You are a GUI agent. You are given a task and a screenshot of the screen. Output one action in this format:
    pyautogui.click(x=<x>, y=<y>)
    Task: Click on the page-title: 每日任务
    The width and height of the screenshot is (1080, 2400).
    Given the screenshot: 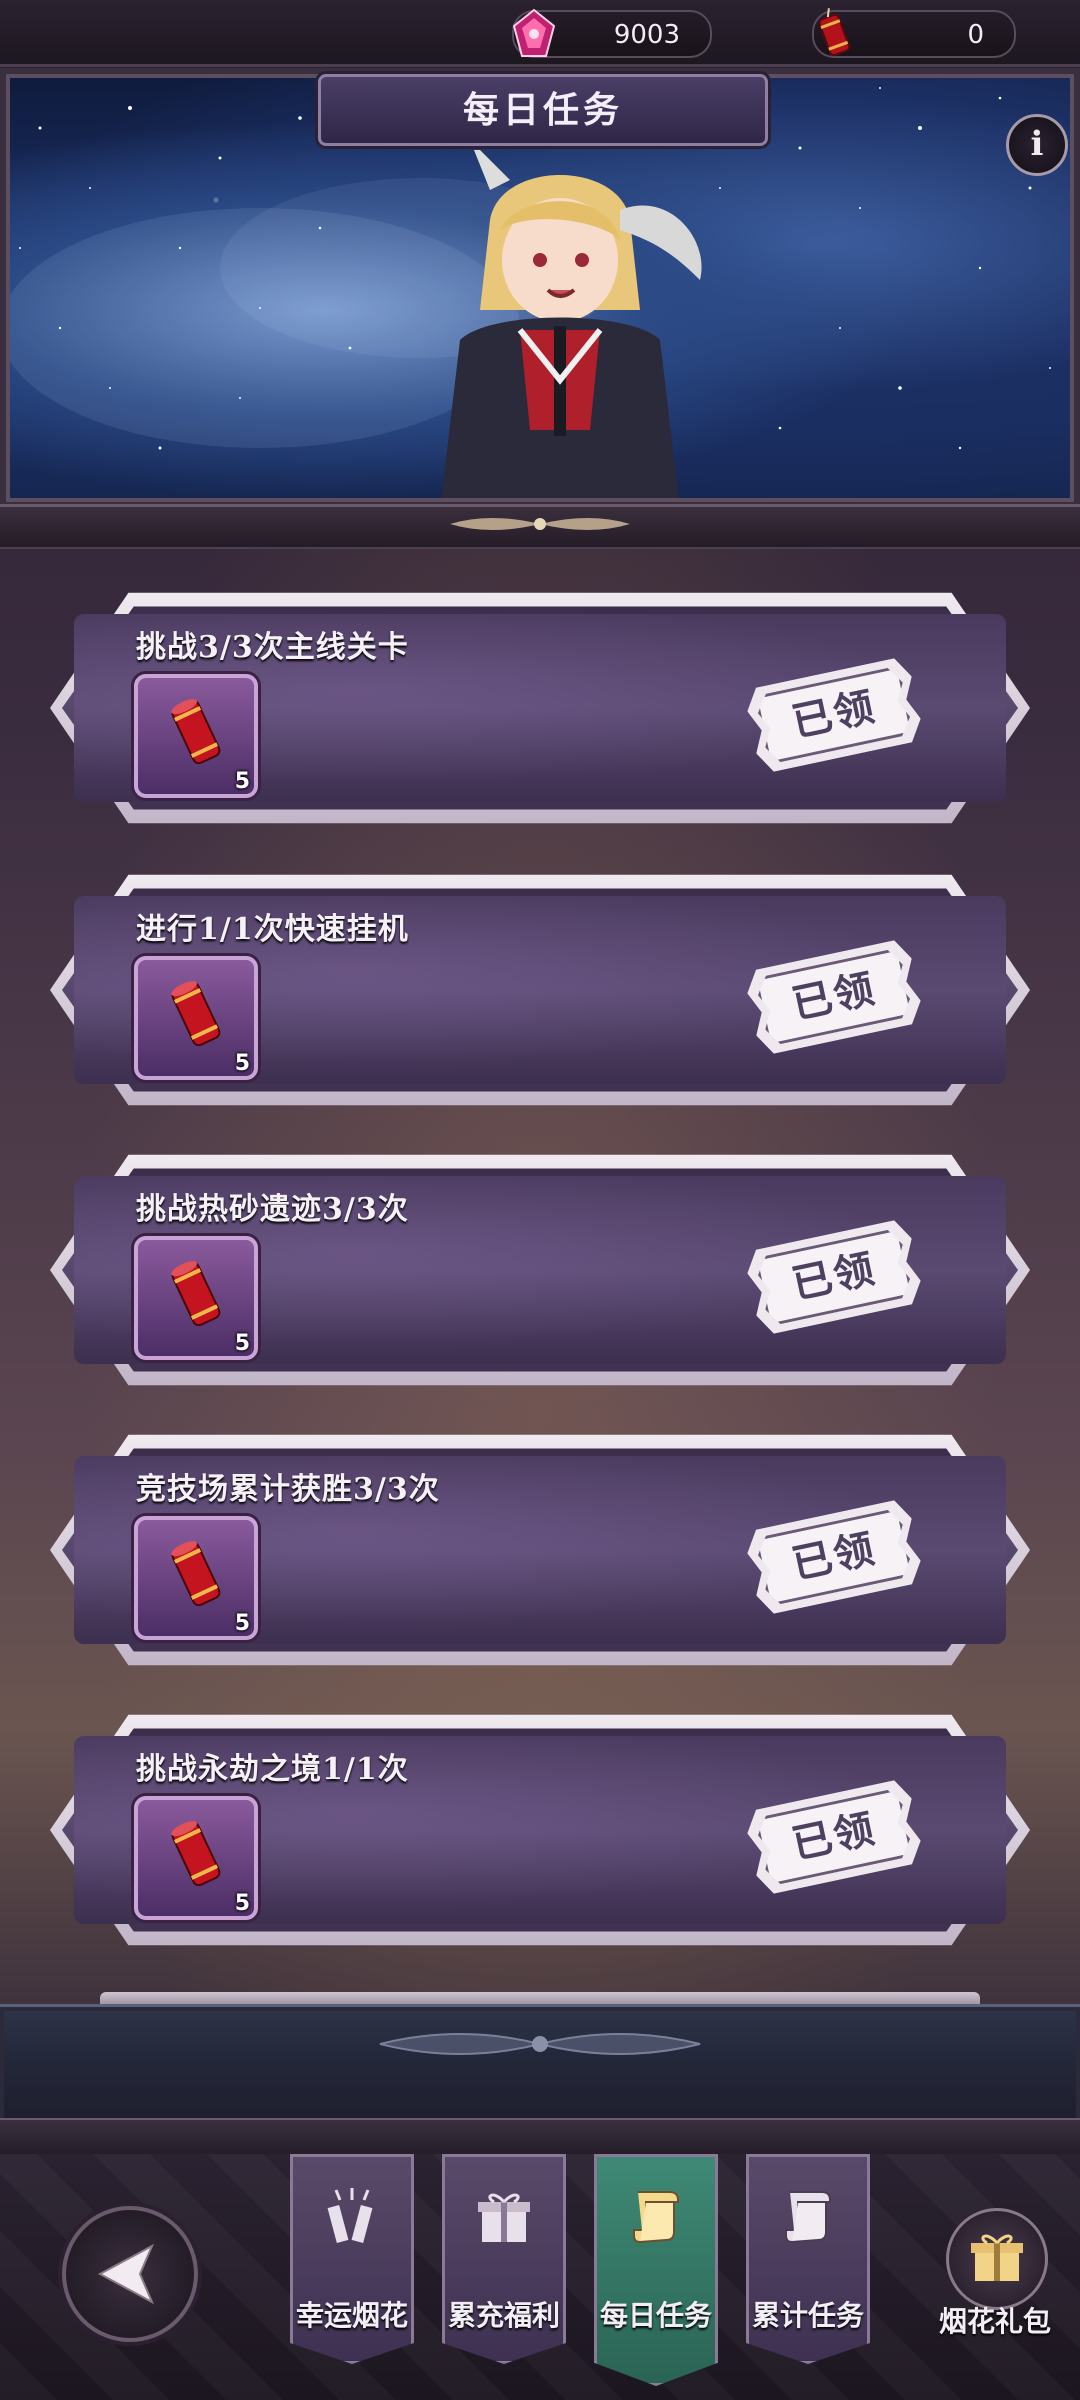 What is the action you would take?
    pyautogui.click(x=542, y=110)
    